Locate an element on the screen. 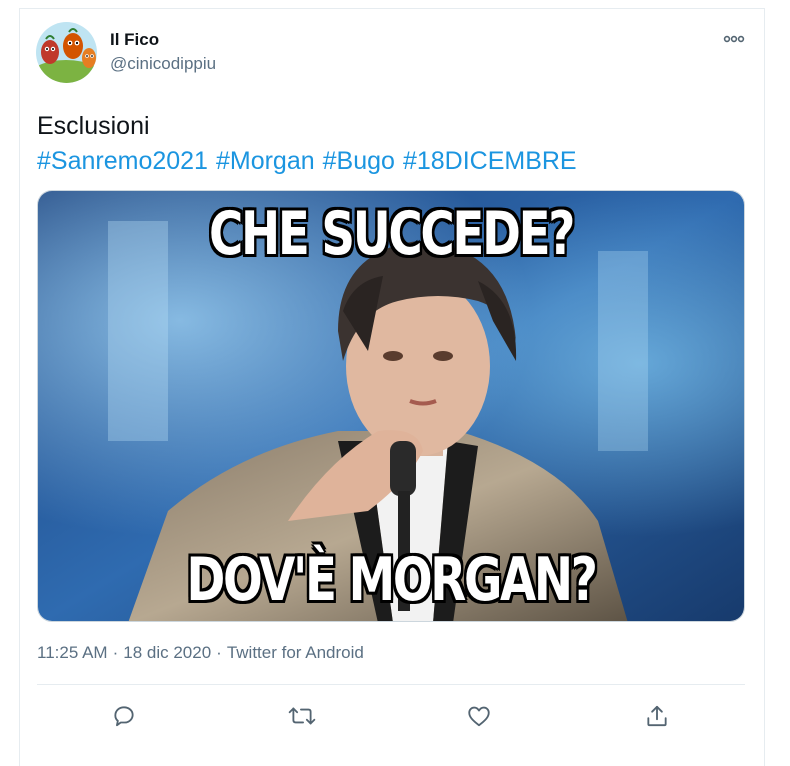 This screenshot has height=766, width=790. divider is located at coordinates (391, 684).